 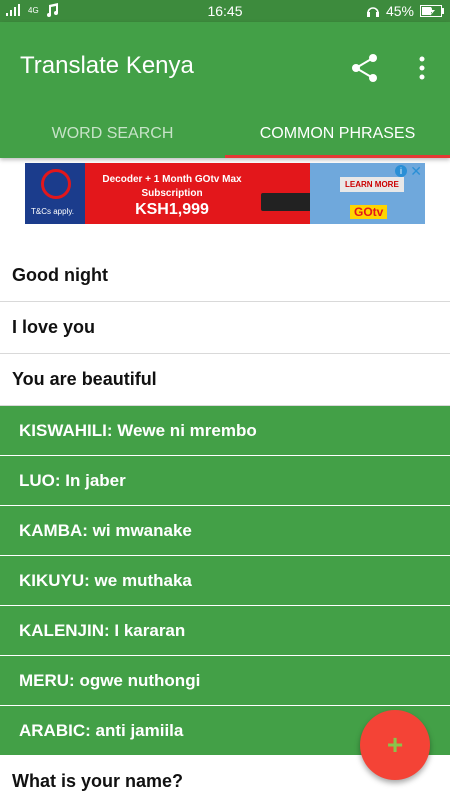 I want to click on translation-row: KISWAHILI: Wewe ni mrembo, so click(x=225, y=431).